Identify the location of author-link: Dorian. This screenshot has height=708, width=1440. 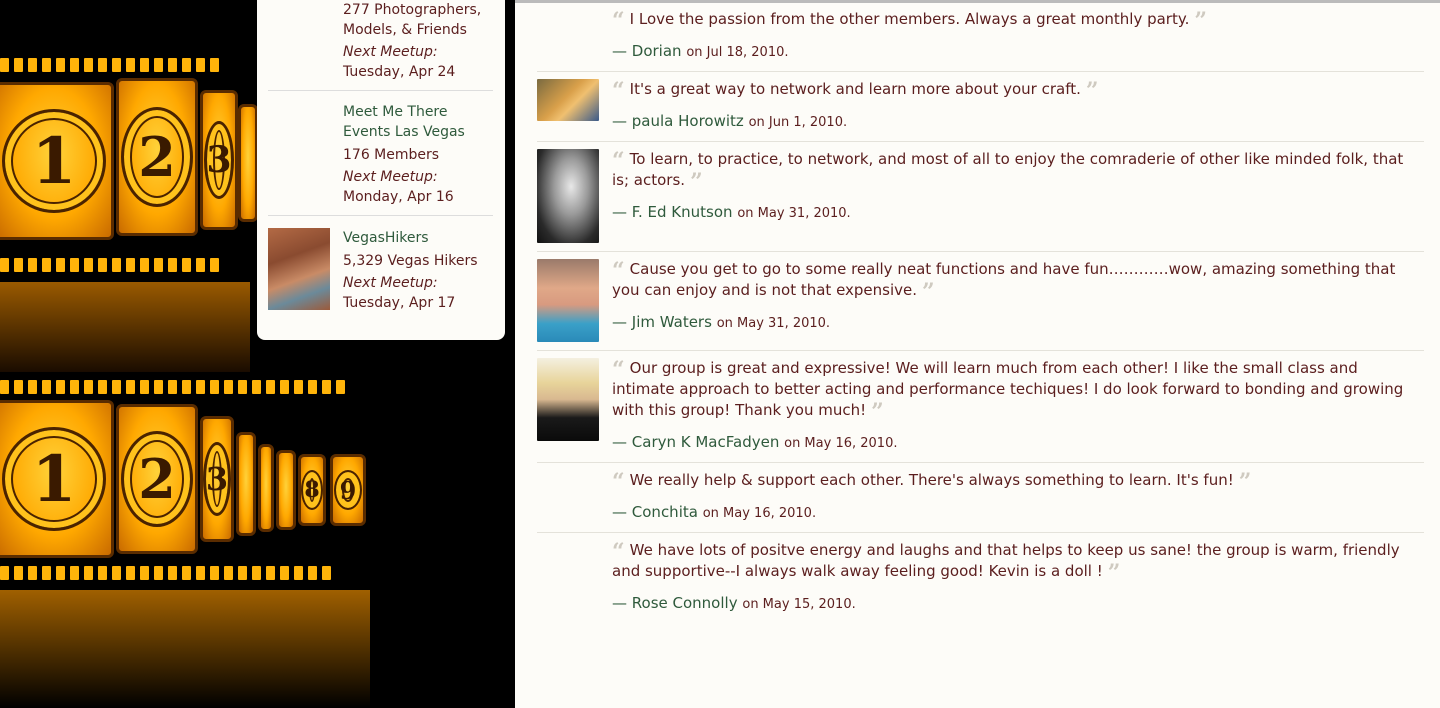
(657, 51).